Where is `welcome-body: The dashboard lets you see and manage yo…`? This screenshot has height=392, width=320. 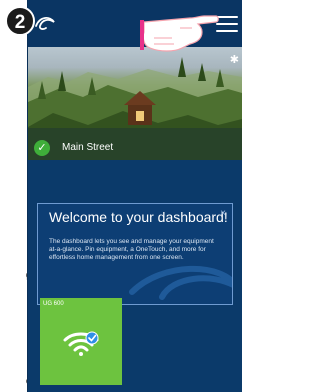
welcome-body: The dashboard lets you see and manage yo… is located at coordinates (131, 249).